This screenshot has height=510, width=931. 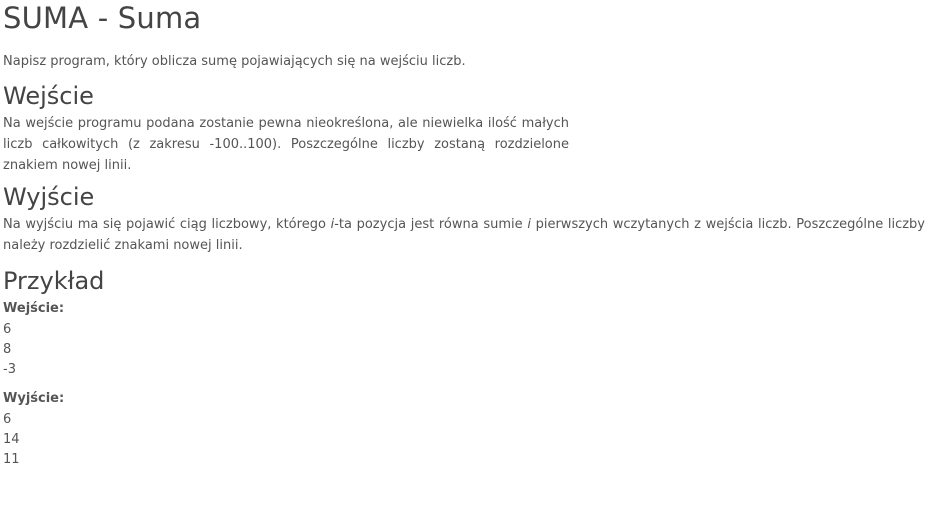 What do you see at coordinates (7, 419) in the screenshot?
I see `example-output-line: 6` at bounding box center [7, 419].